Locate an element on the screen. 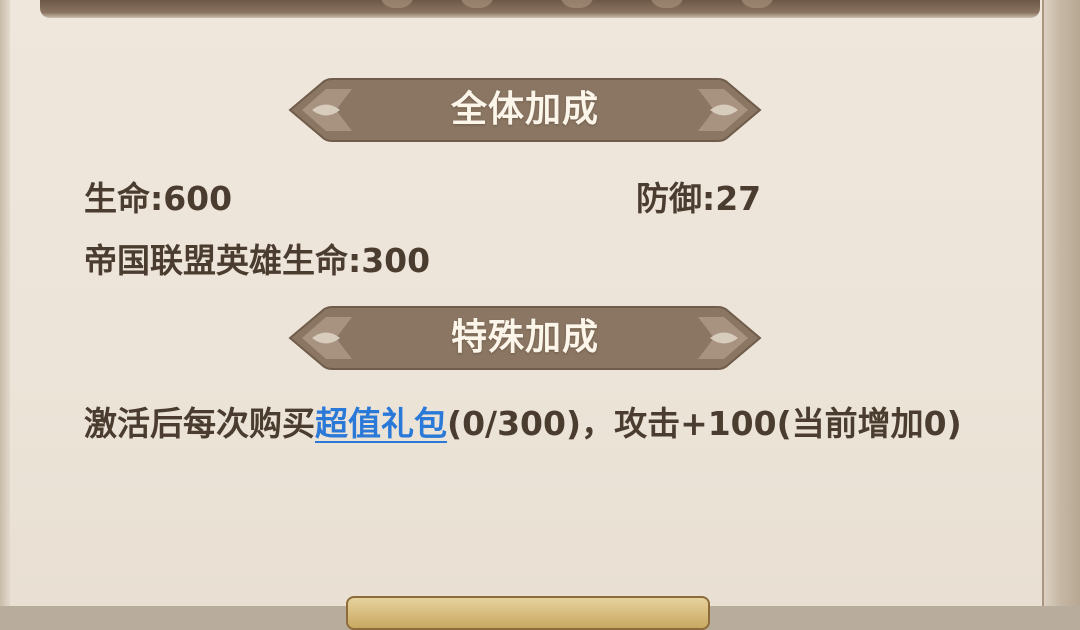 The height and width of the screenshot is (630, 1080). special-bonus-header: 特殊加成 is located at coordinates (525, 338).